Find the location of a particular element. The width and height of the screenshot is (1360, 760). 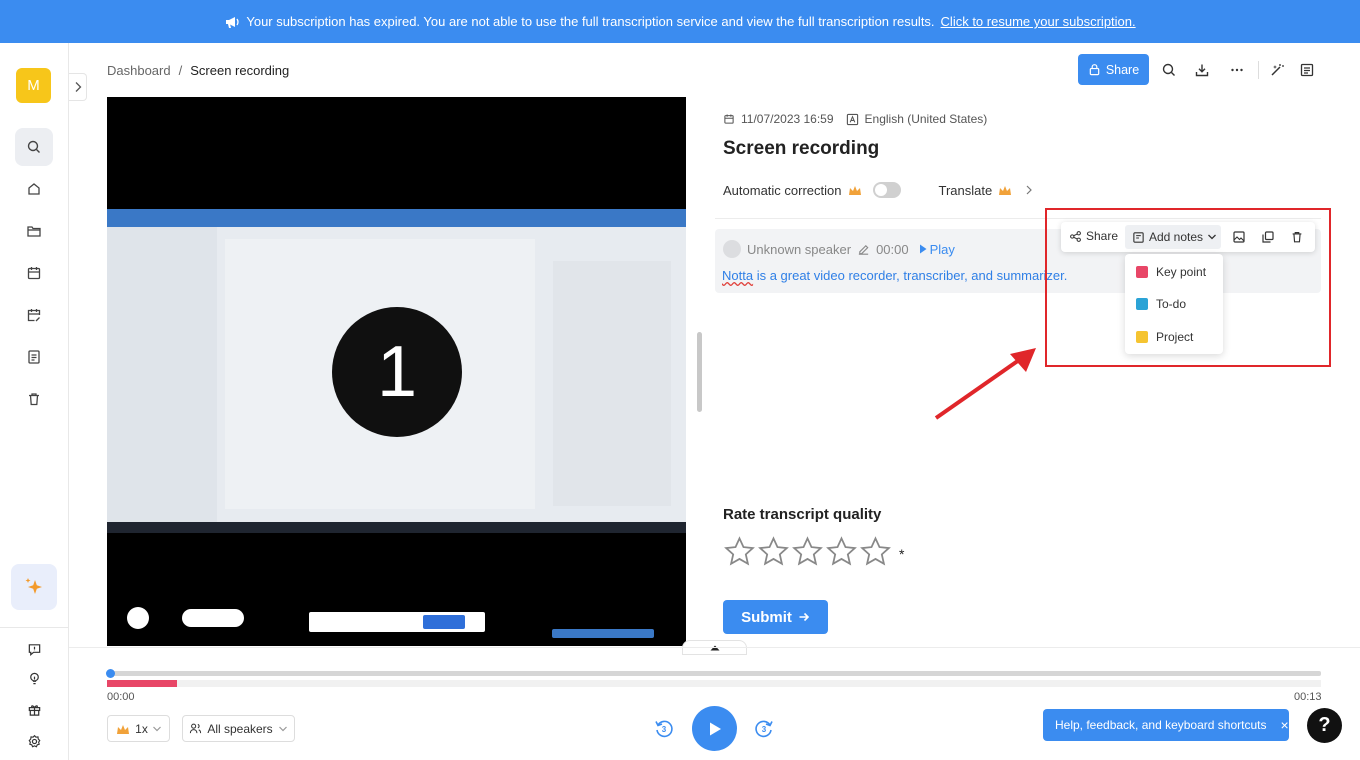

sparkle-icon is located at coordinates (34, 587).